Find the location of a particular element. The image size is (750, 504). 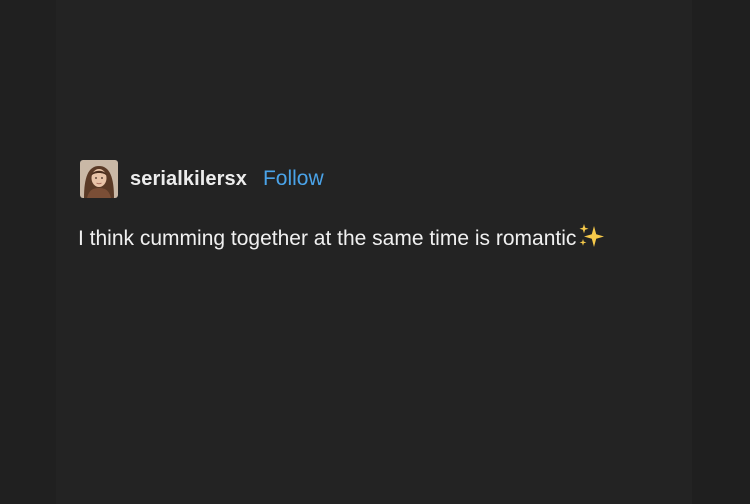

follow-button: Follow is located at coordinates (293, 179).